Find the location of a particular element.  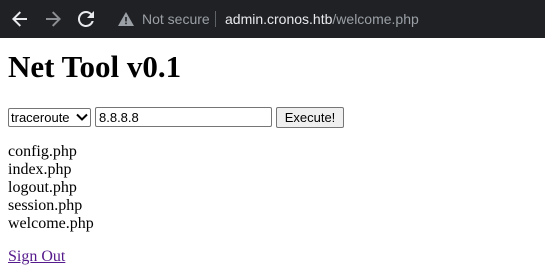

address-bar: Not secure admin.cronos.htb/welcome.php is located at coordinates (325, 19).